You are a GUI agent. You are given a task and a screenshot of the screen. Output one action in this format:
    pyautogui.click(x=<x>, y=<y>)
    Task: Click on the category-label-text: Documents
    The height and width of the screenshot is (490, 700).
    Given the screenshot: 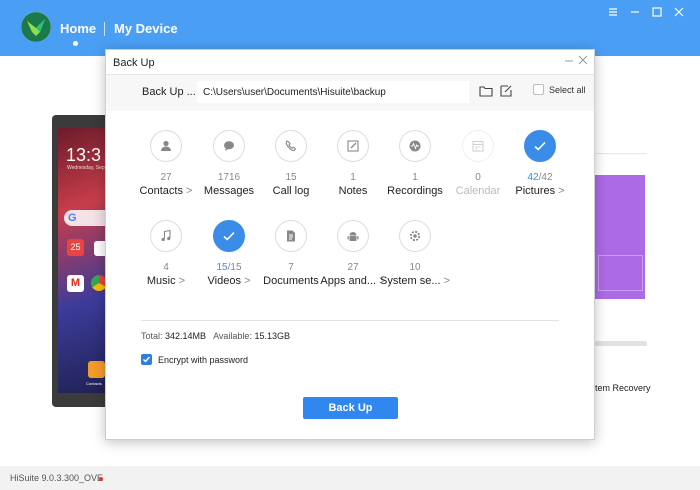 What is the action you would take?
    pyautogui.click(x=291, y=281)
    